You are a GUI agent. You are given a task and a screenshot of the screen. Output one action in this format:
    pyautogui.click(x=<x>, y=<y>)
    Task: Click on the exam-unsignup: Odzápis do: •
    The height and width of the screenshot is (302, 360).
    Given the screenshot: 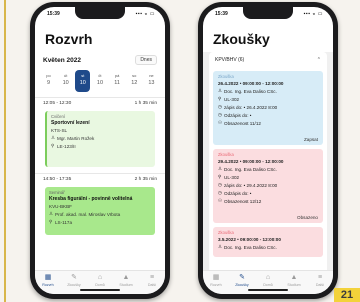 What is the action you would take?
    pyautogui.click(x=238, y=115)
    